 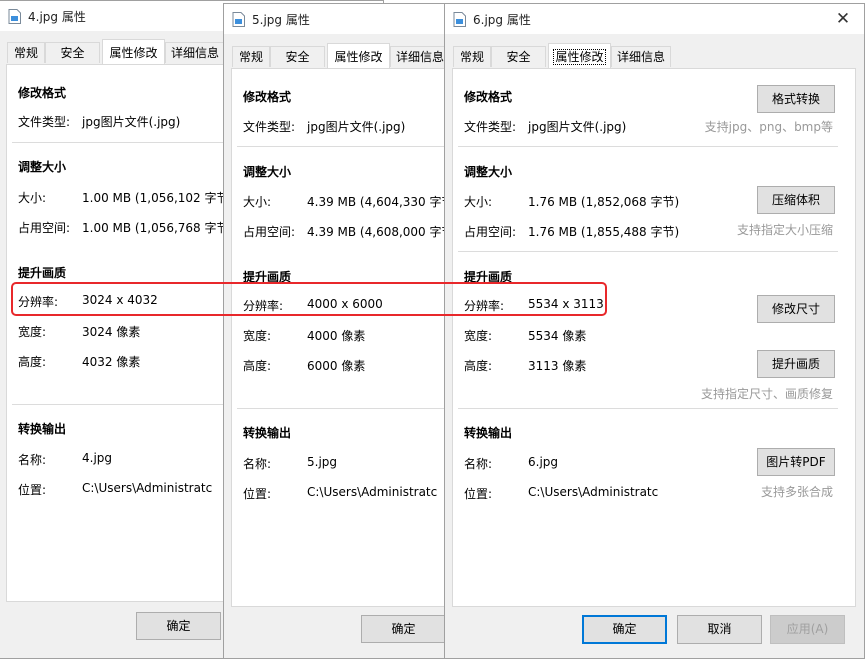 I want to click on value-disk: 4.39 MB (4,608,000 字节), so click(x=379, y=232).